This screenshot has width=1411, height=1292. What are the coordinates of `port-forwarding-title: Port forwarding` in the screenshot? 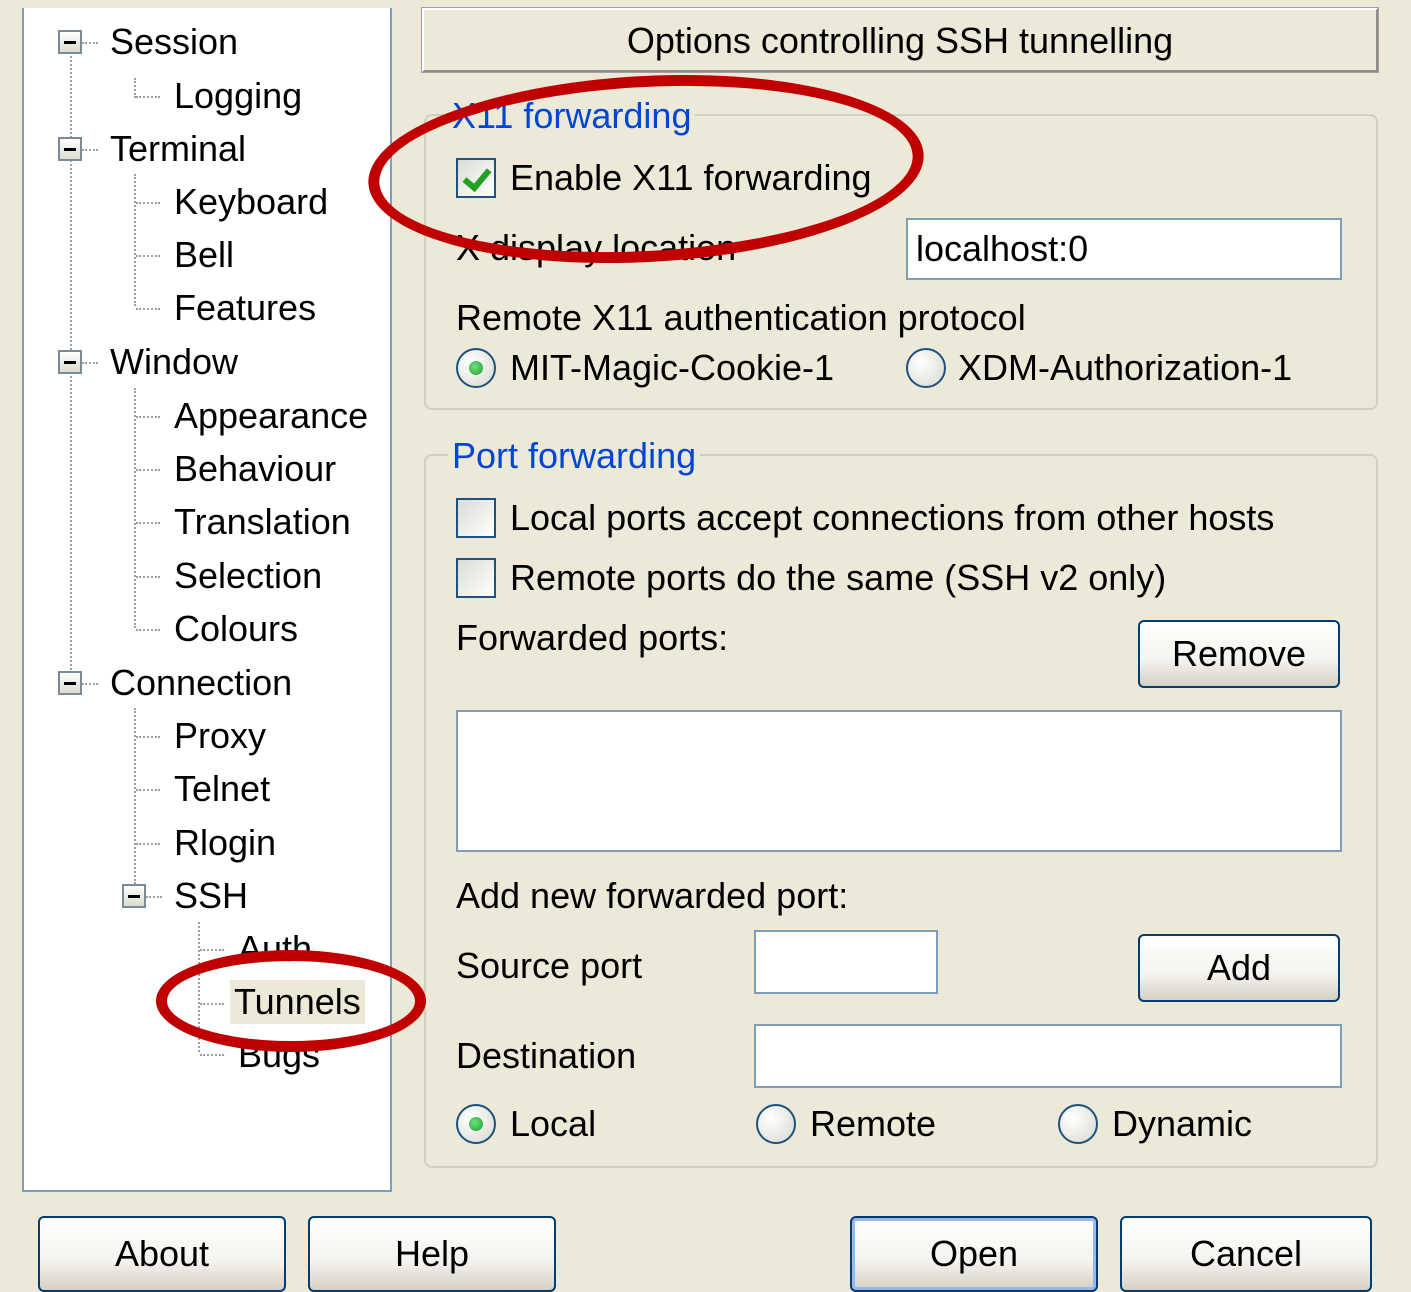 It's located at (574, 456).